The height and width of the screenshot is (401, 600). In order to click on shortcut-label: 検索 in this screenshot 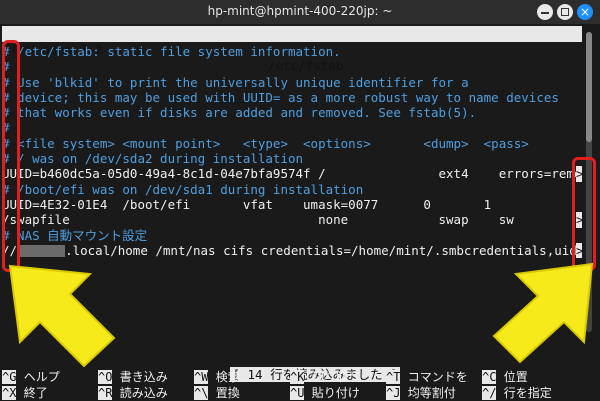, I will do `click(227, 377)`.